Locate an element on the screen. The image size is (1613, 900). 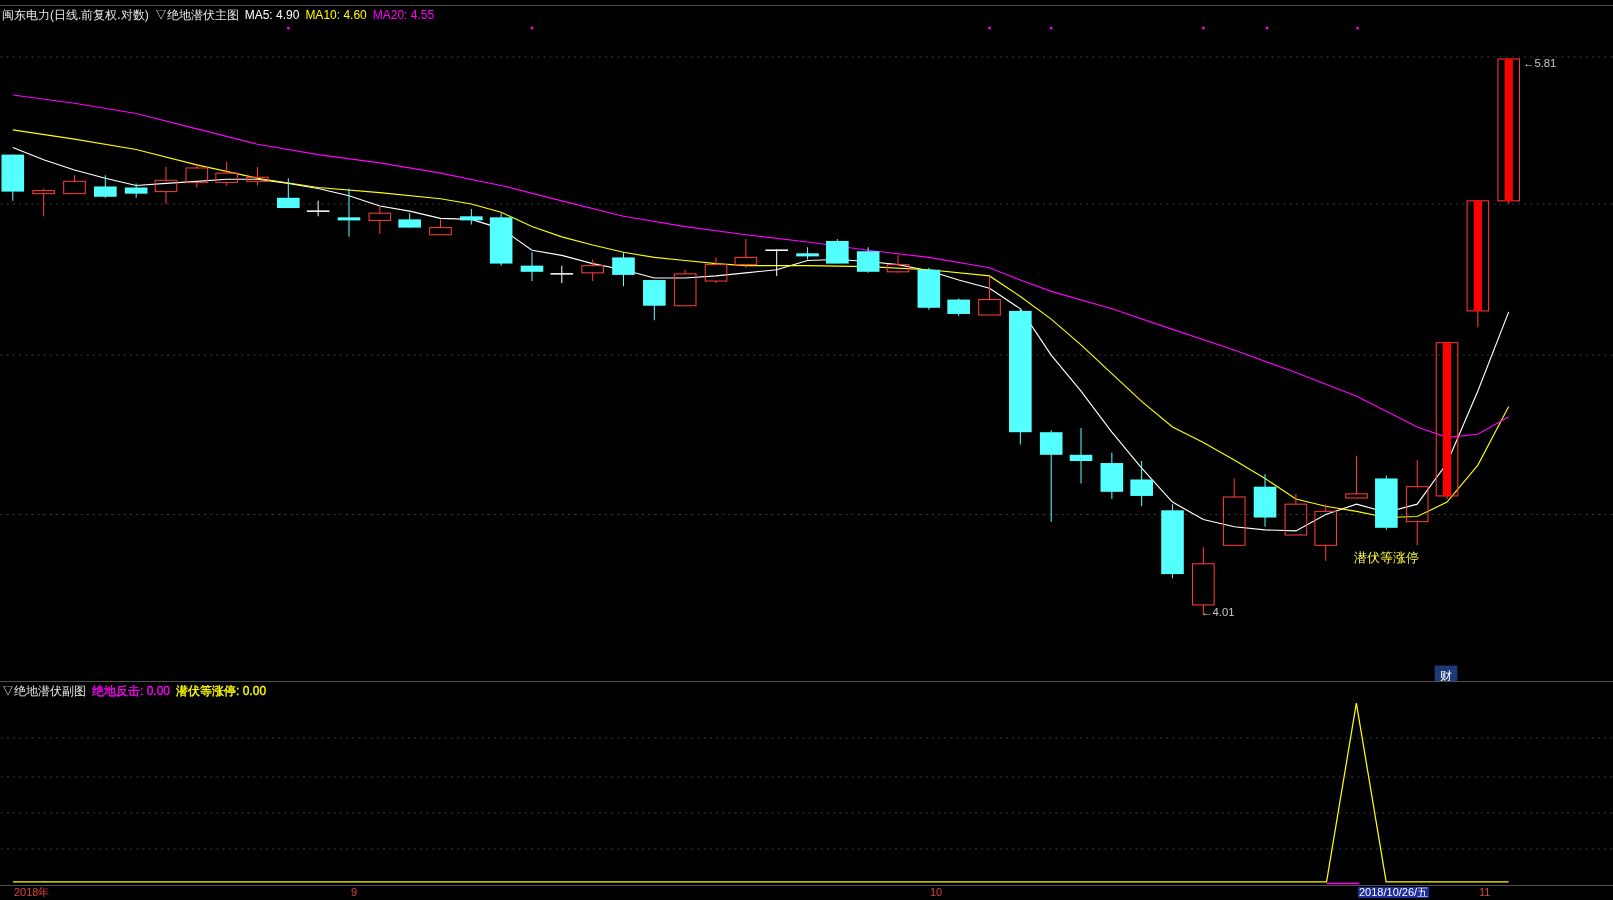
low-price-label: ←4.01 is located at coordinates (1218, 612).